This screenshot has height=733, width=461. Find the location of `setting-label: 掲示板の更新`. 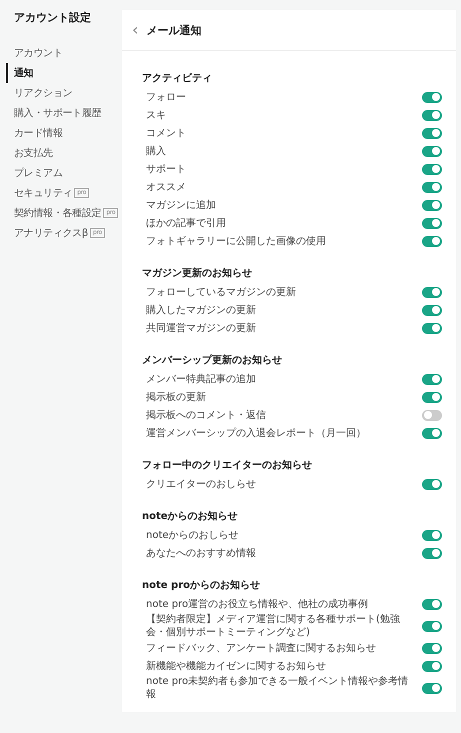

setting-label: 掲示板の更新 is located at coordinates (176, 397).